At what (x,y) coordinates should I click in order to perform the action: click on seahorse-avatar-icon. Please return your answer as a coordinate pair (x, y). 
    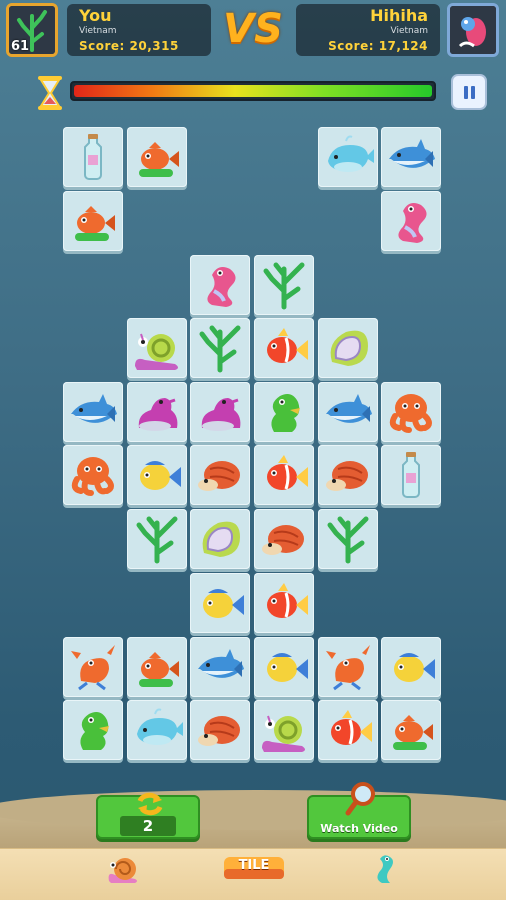
    Looking at the image, I should click on (473, 30).